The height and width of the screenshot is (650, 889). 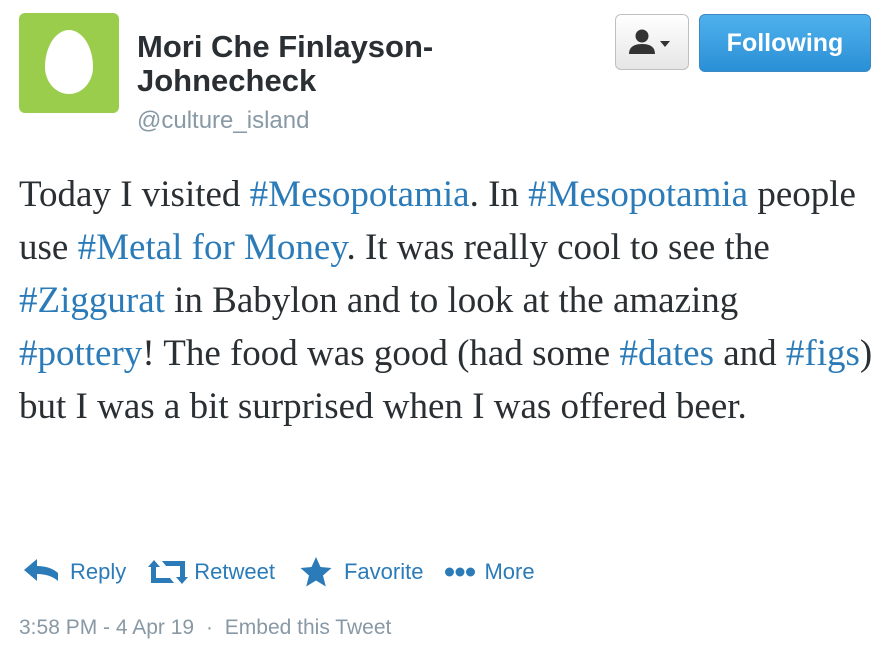 What do you see at coordinates (451, 300) in the screenshot?
I see `tweet-text-segment: in Babylon and to look at the amazing` at bounding box center [451, 300].